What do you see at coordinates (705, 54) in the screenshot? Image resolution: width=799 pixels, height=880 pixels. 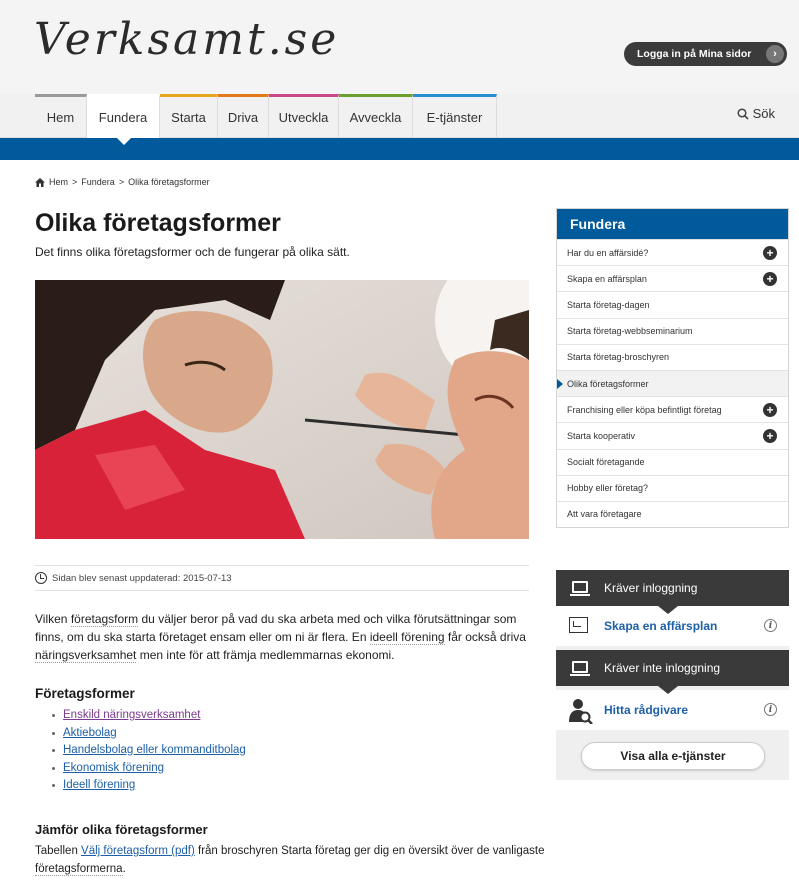 I see `login-button: Logga in på Mina sidor ›` at bounding box center [705, 54].